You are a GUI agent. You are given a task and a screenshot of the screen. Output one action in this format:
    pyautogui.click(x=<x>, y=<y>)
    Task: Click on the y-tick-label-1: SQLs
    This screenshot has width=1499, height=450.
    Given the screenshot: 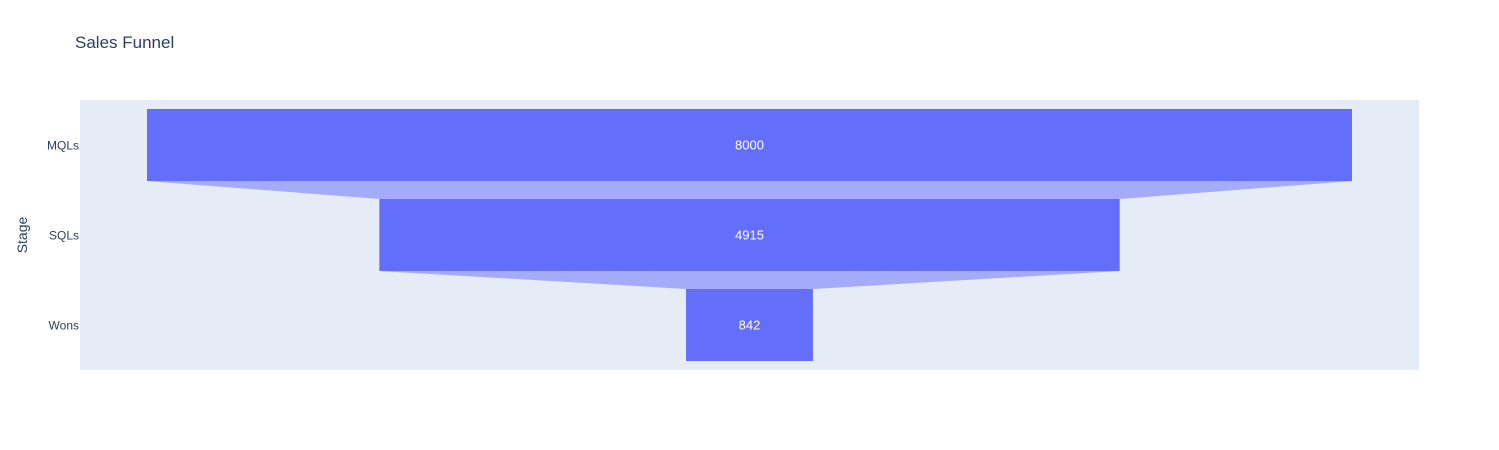 What is the action you would take?
    pyautogui.click(x=64, y=236)
    